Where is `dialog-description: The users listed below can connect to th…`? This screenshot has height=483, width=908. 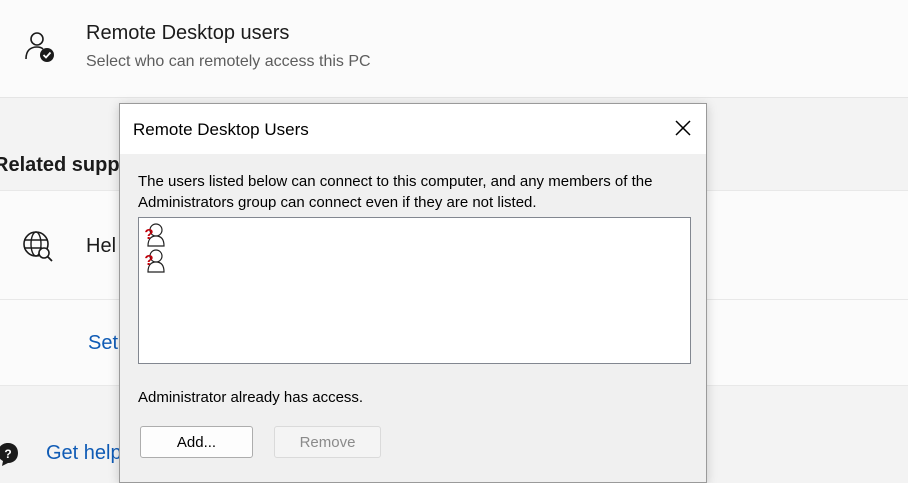 dialog-description: The users listed below can connect to th… is located at coordinates (395, 192).